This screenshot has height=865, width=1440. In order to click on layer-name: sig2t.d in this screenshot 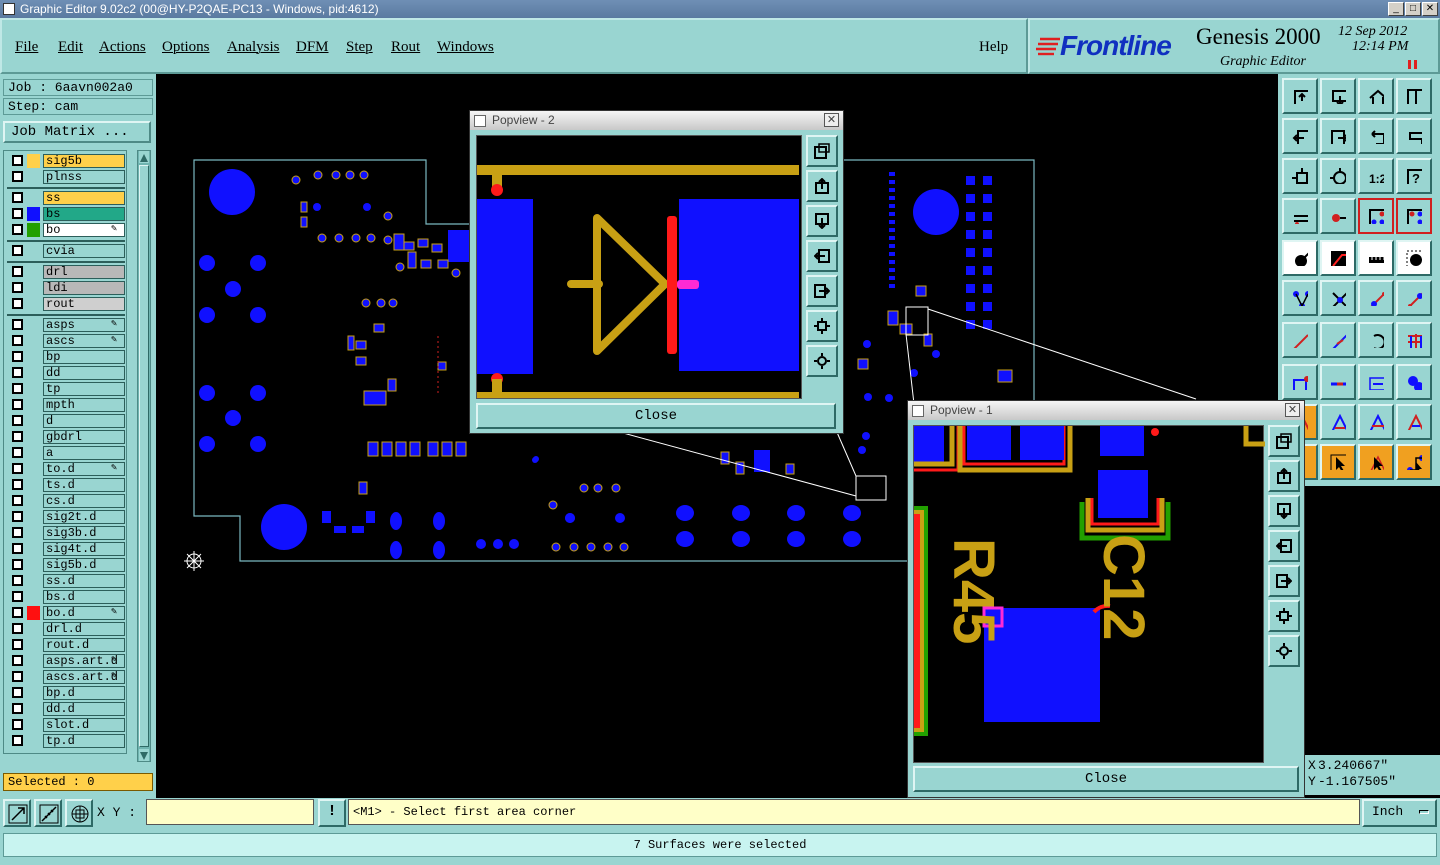, I will do `click(84, 517)`.